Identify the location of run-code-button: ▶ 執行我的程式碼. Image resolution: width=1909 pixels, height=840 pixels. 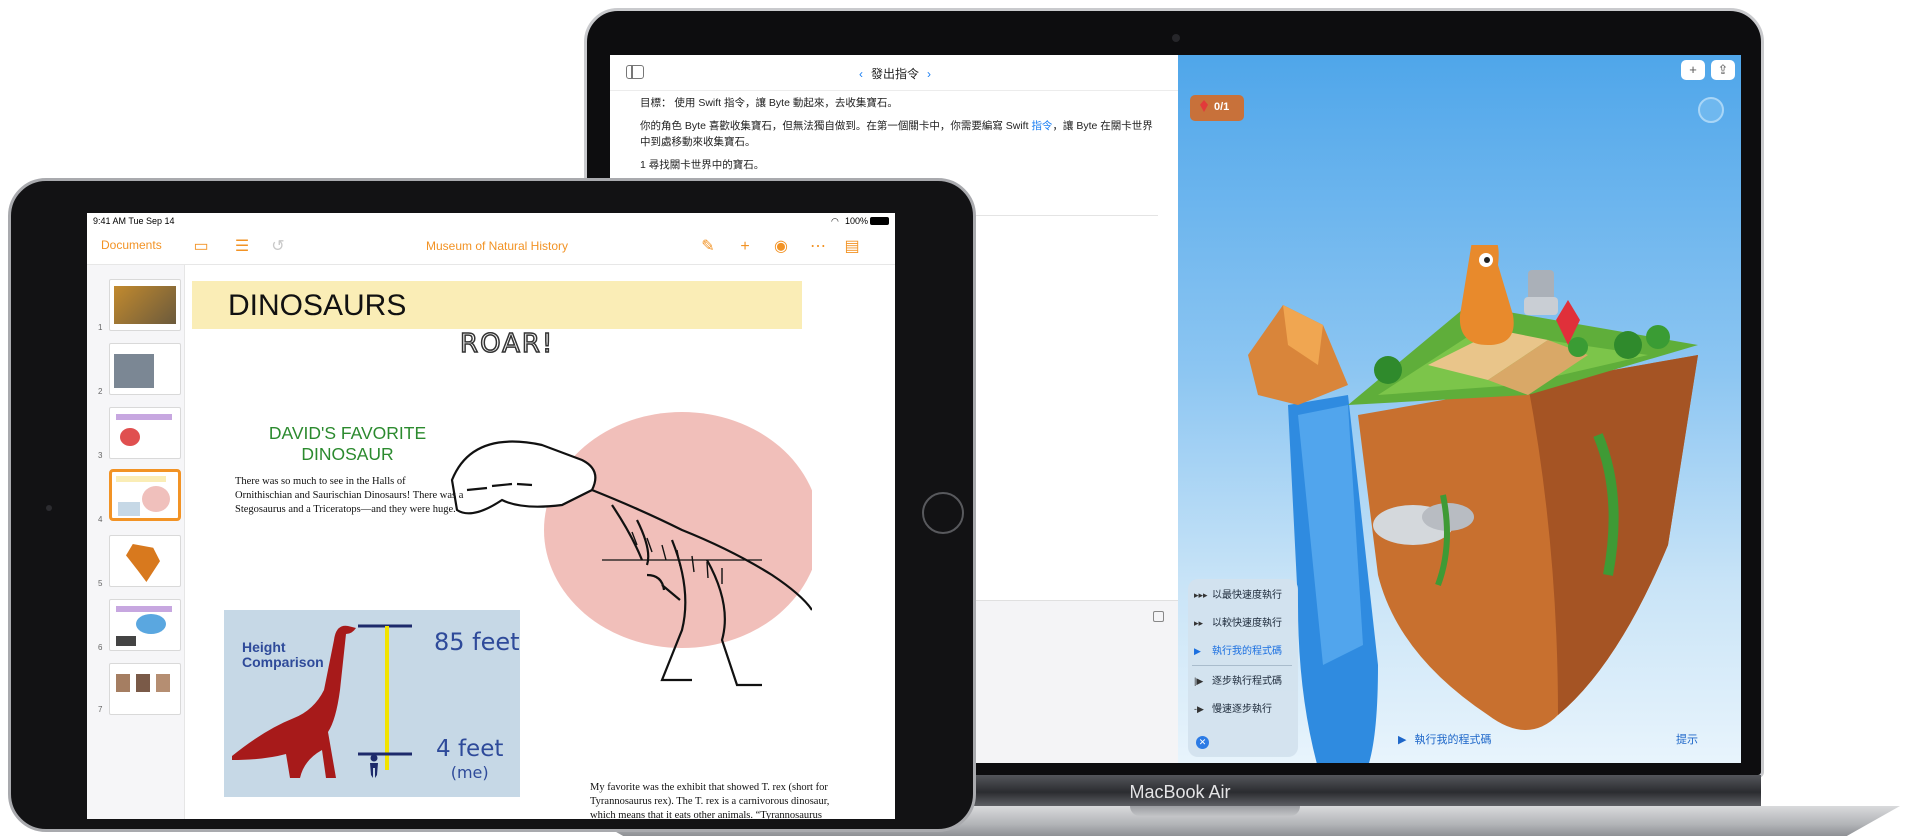
(1448, 739).